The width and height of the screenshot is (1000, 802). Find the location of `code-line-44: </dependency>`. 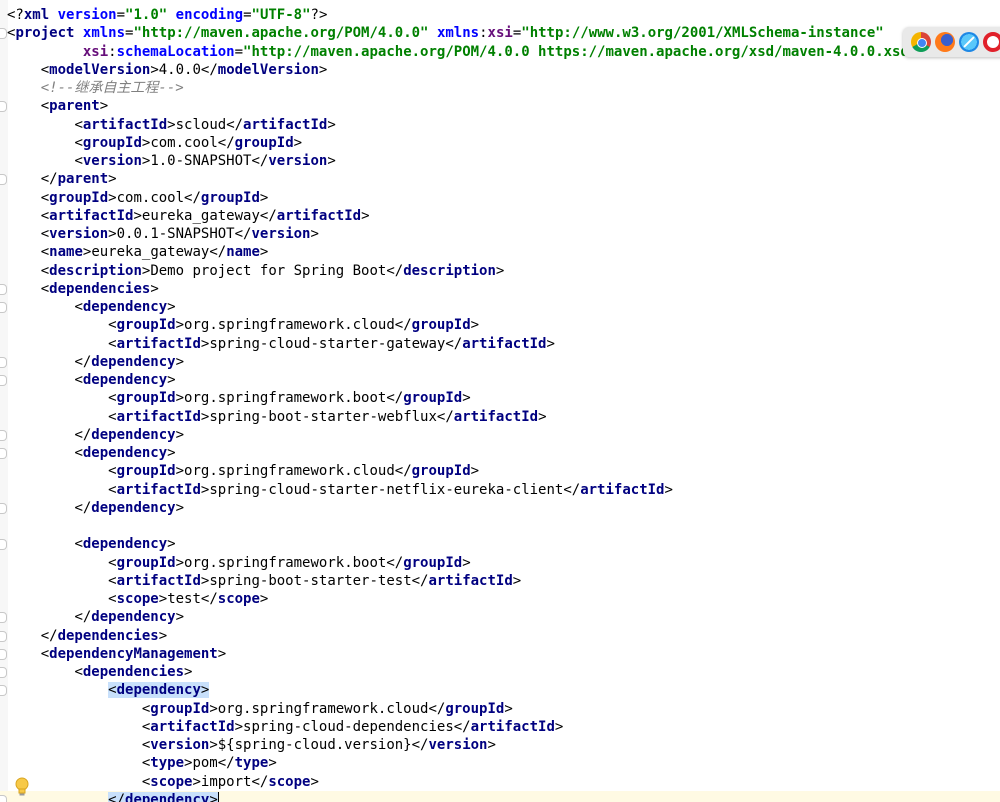

code-line-44: </dependency> is located at coordinates (500, 796).